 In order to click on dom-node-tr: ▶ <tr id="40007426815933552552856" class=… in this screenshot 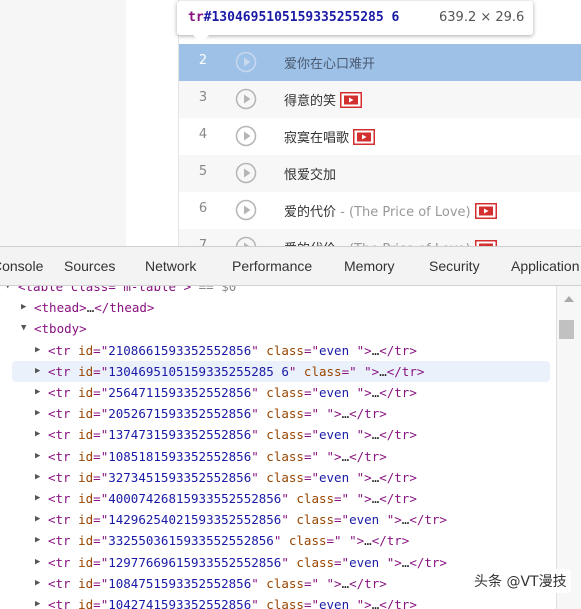, I will do `click(278, 498)`.